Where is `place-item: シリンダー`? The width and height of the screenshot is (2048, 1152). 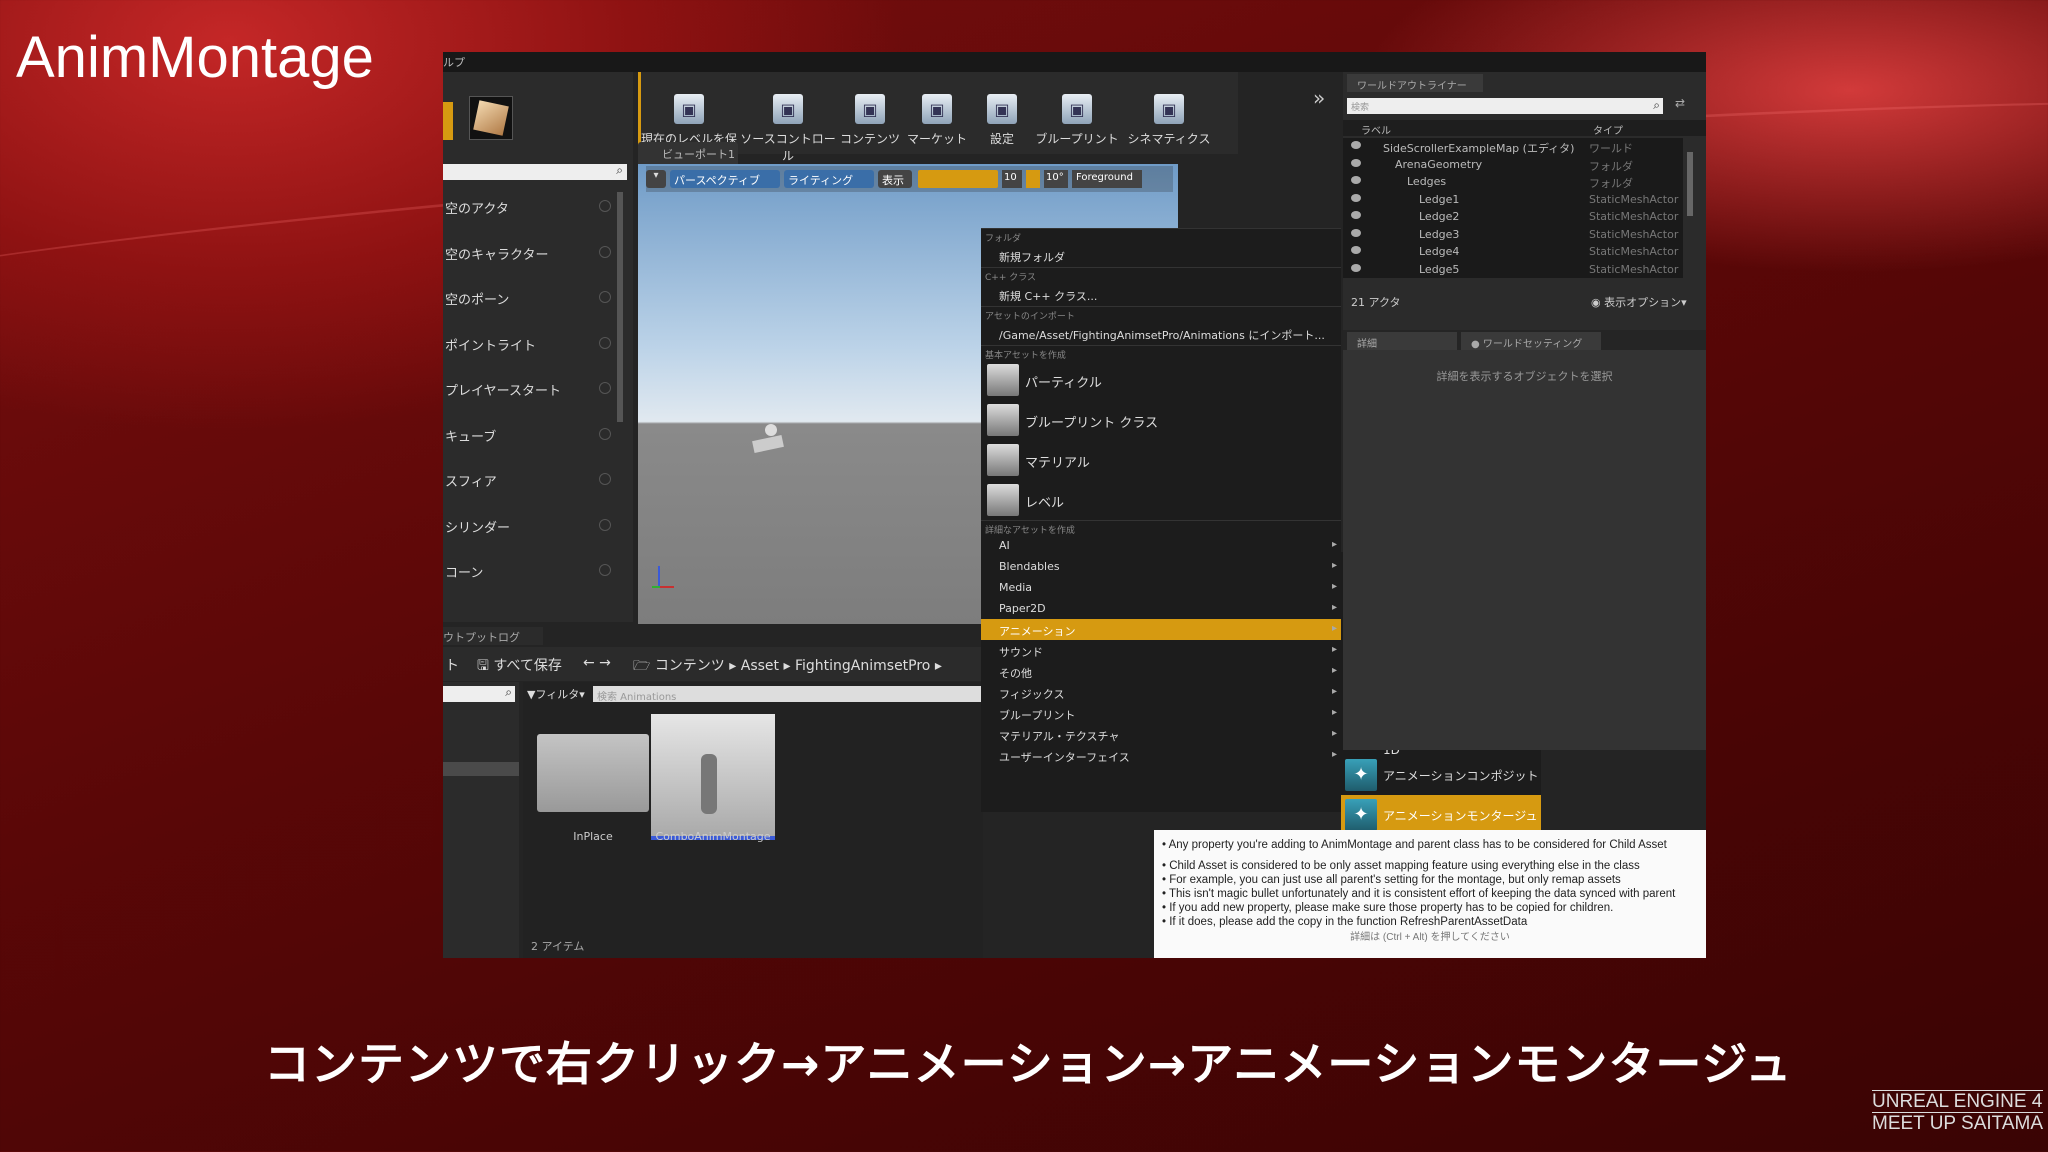
place-item: シリンダー is located at coordinates (533, 525).